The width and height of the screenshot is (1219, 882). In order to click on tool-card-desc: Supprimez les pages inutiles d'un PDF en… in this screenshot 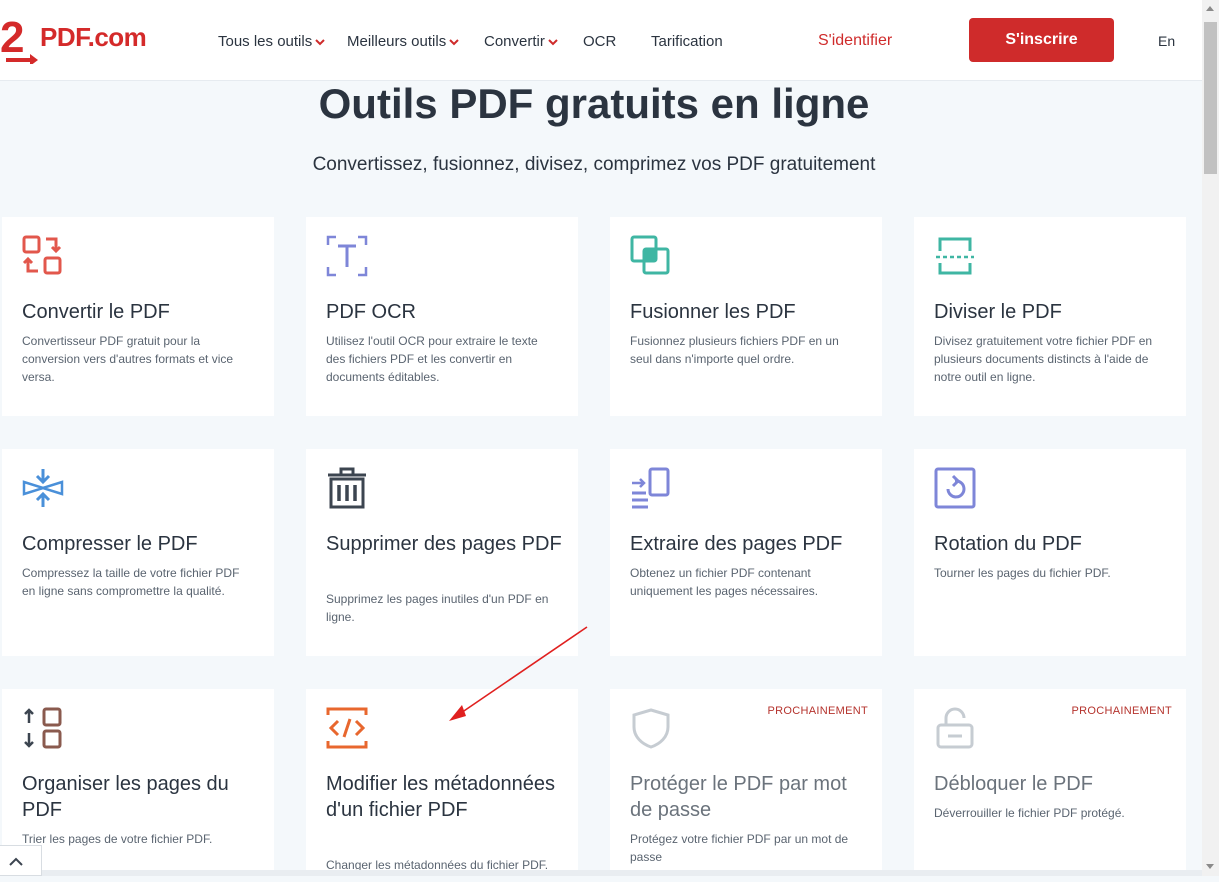, I will do `click(437, 608)`.